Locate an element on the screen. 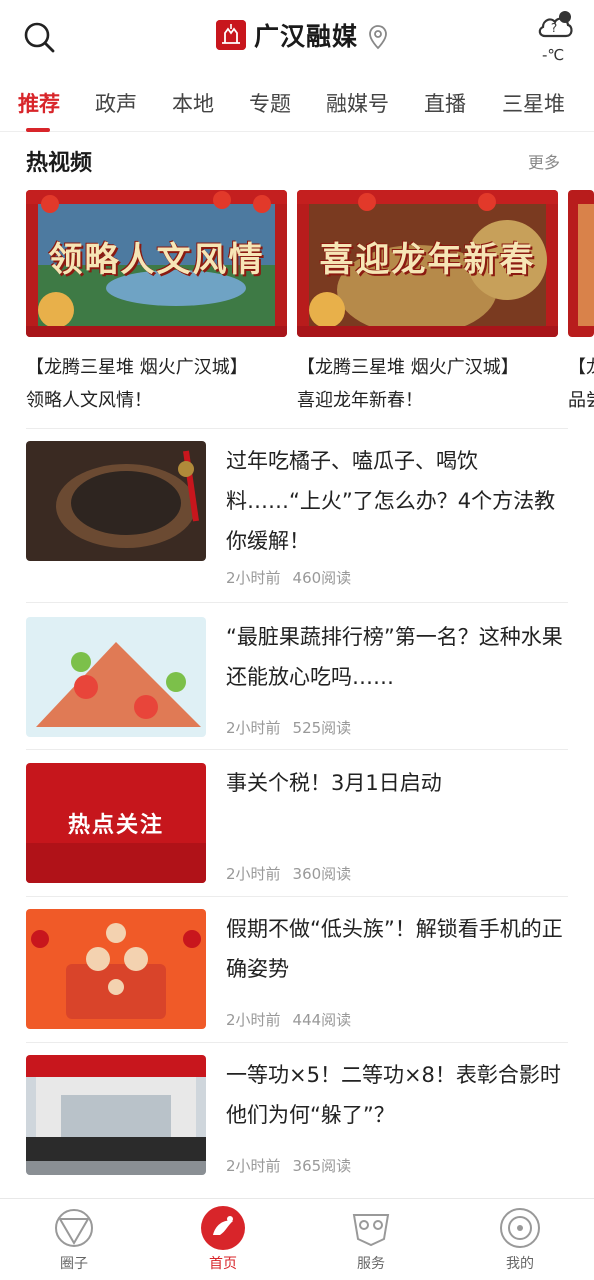 Image resolution: width=594 pixels, height=1280 pixels. video-title-line2: 喜迎龙年新春！ is located at coordinates (360, 400).